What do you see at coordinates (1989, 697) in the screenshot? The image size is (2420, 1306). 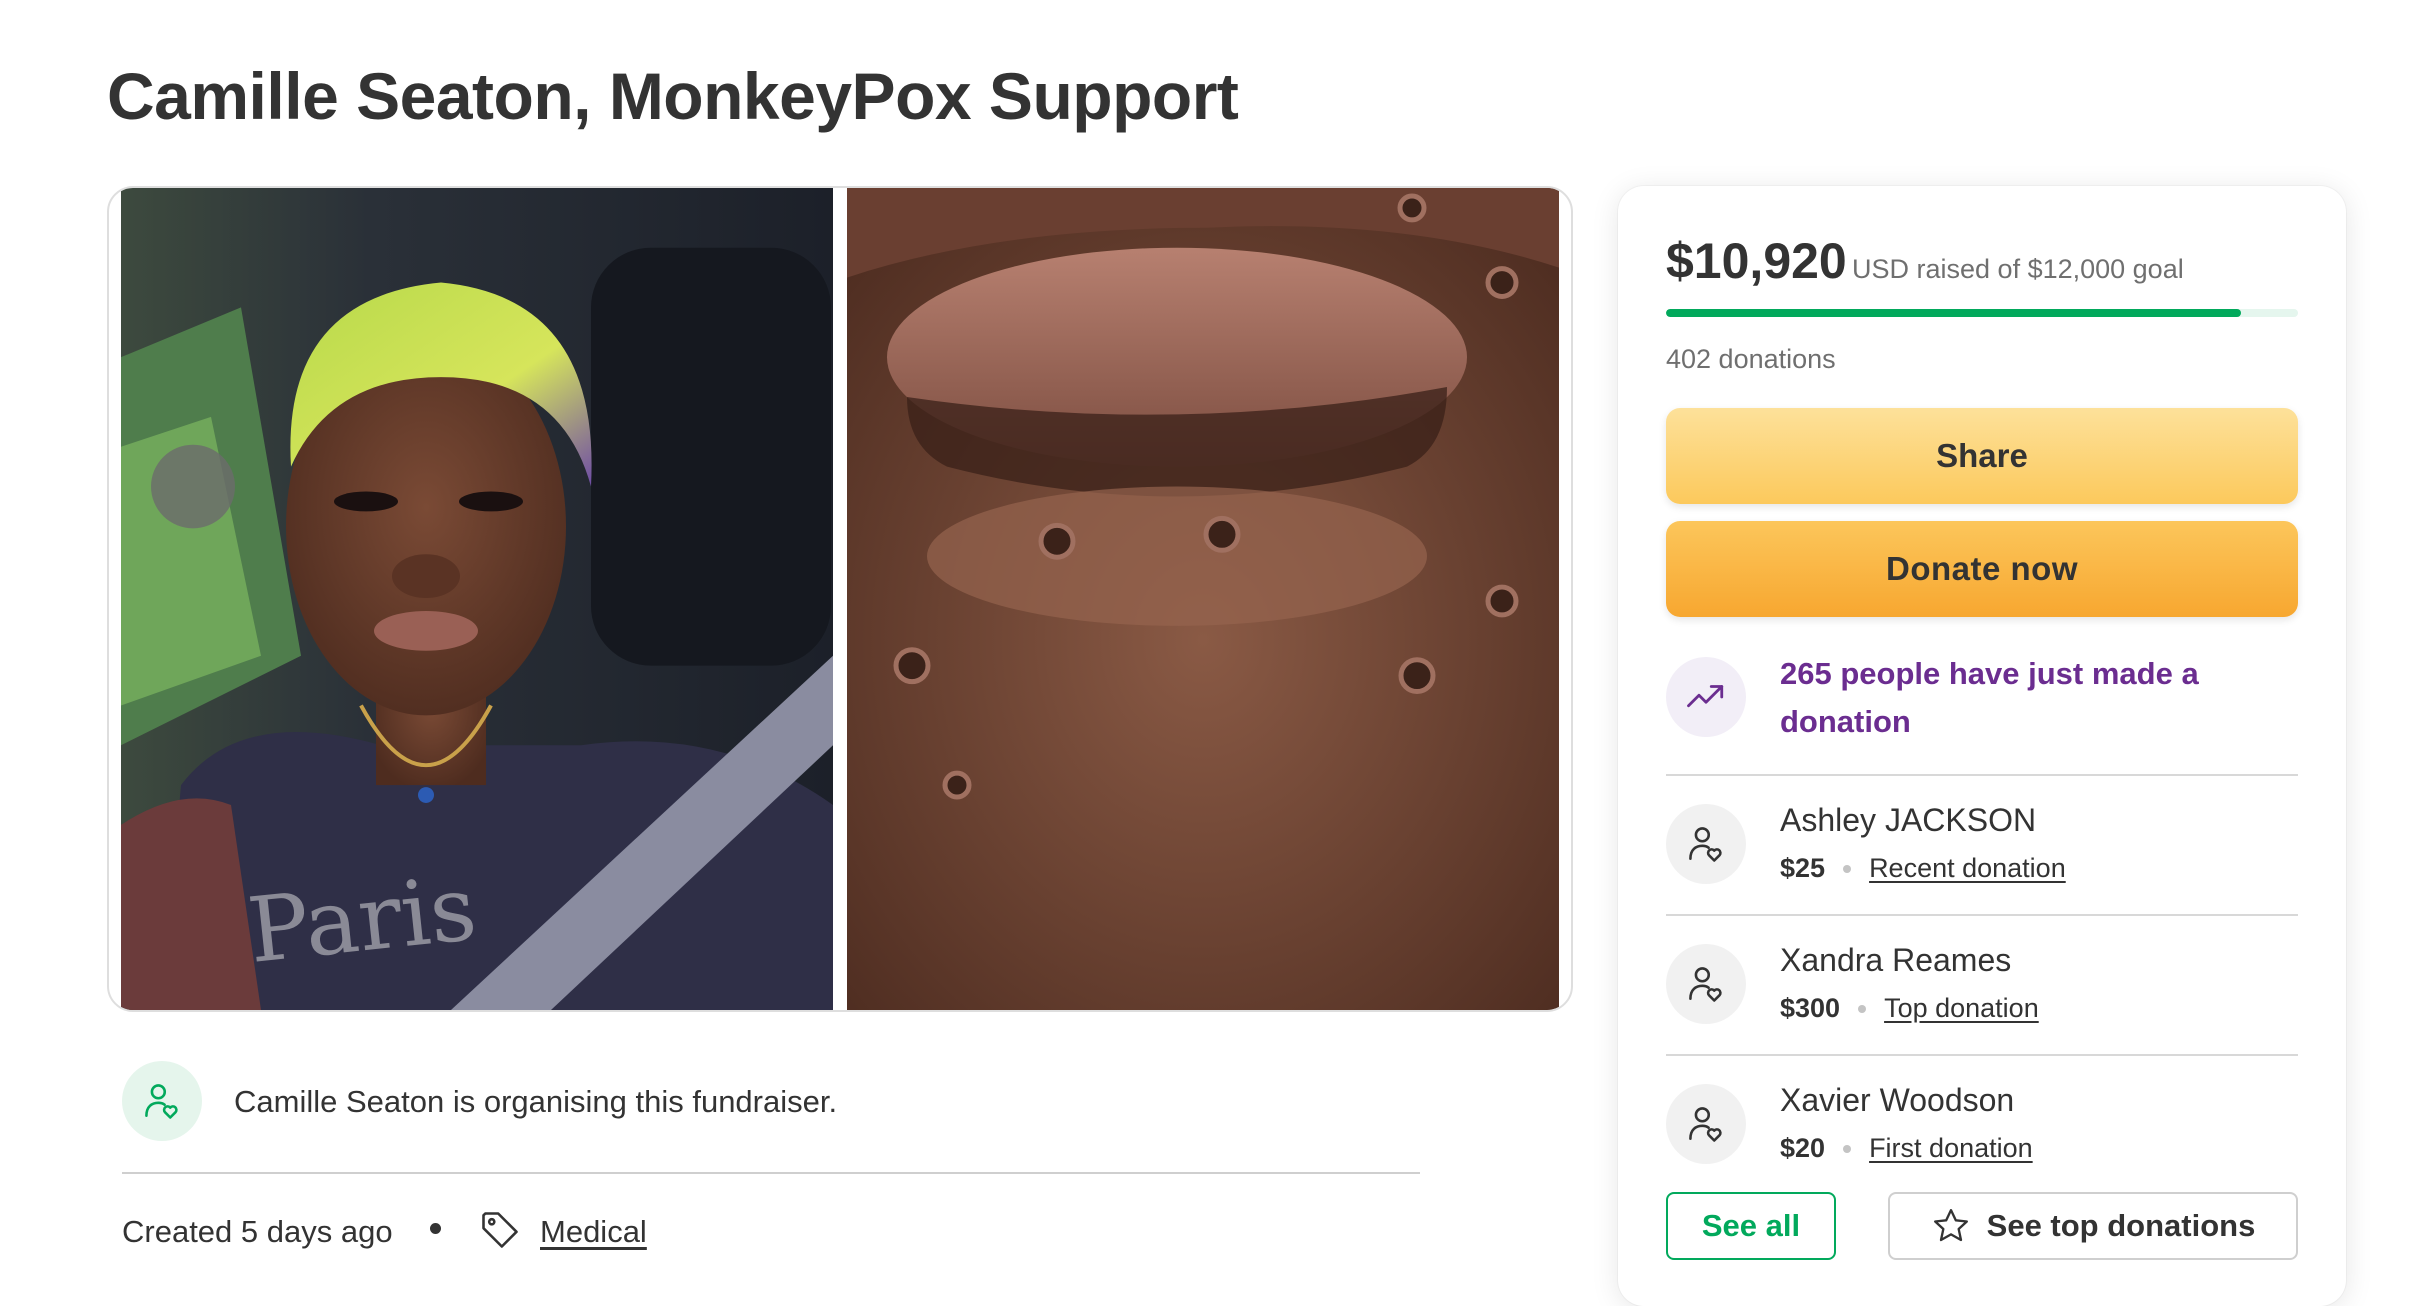 I see `recent-donations-notice: 265 people have just made a donation` at bounding box center [1989, 697].